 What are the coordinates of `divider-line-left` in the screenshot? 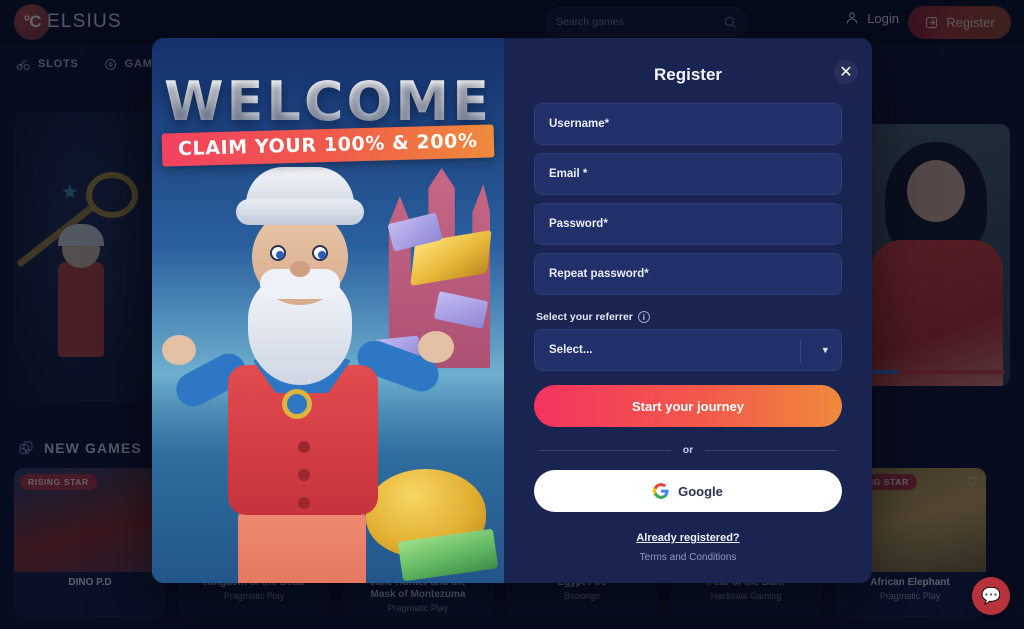 It's located at (604, 450).